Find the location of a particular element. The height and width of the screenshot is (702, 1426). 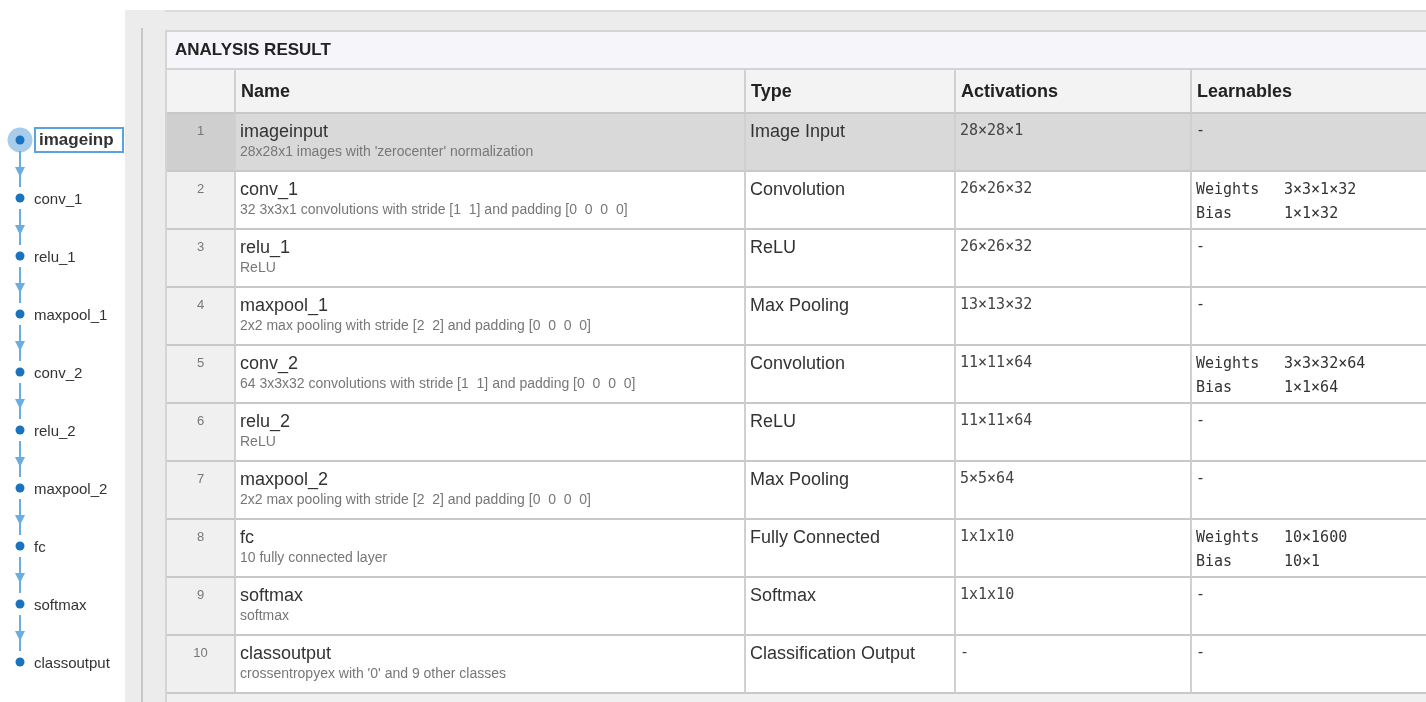

layer-type: Image Input is located at coordinates (798, 131).